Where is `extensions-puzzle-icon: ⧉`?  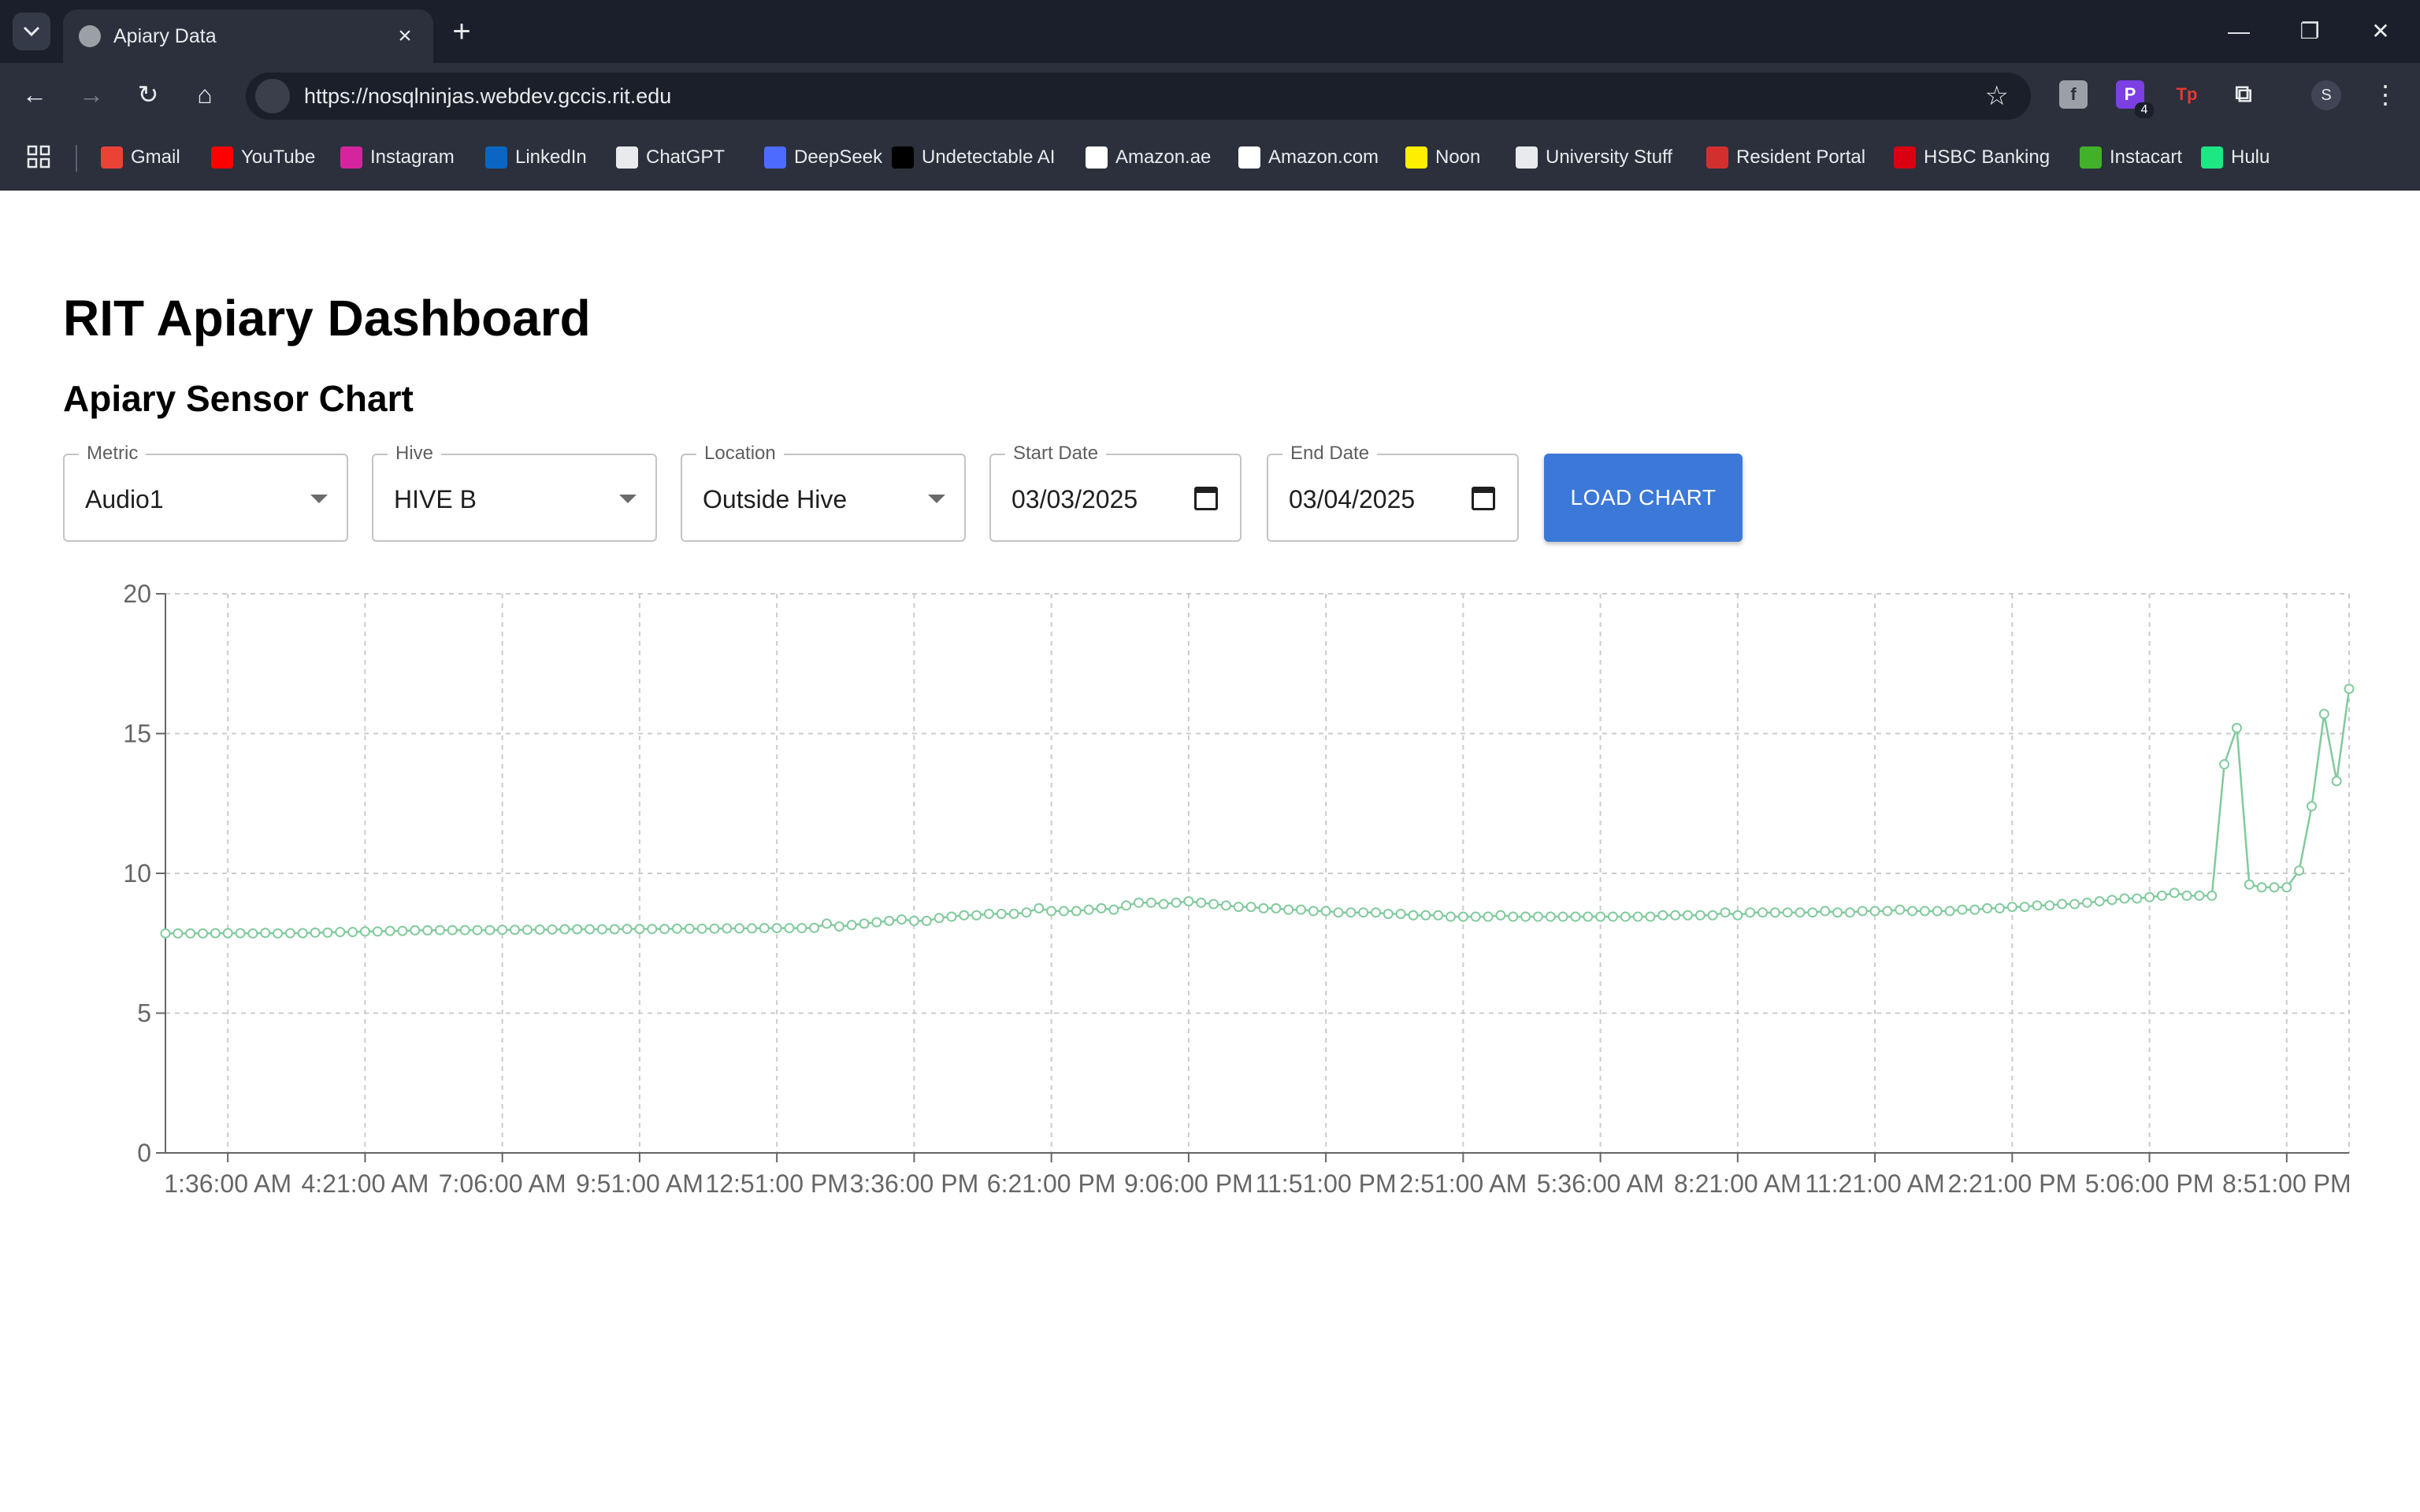
extensions-puzzle-icon: ⧉ is located at coordinates (2243, 94).